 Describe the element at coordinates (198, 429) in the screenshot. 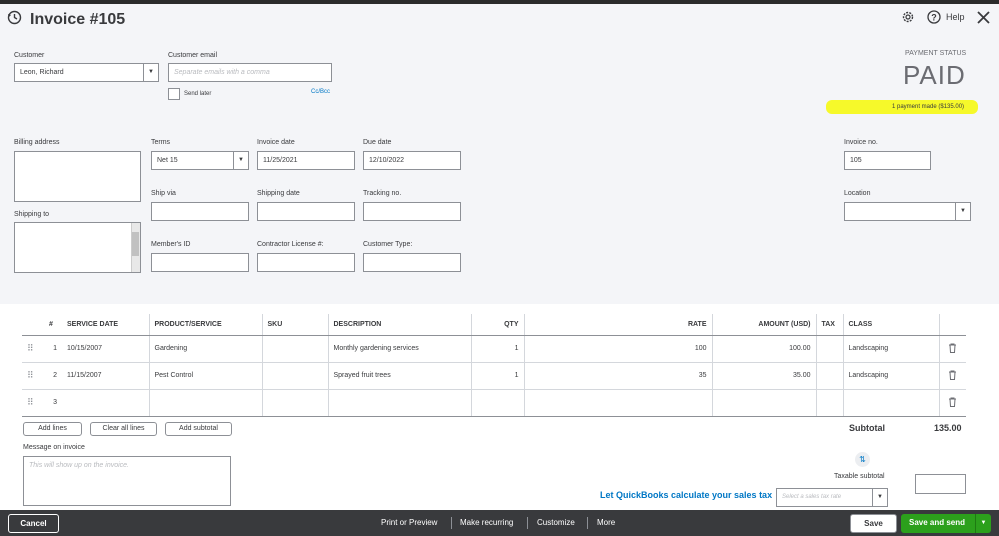

I see `add-subtotal-button: Add subtotal` at that location.